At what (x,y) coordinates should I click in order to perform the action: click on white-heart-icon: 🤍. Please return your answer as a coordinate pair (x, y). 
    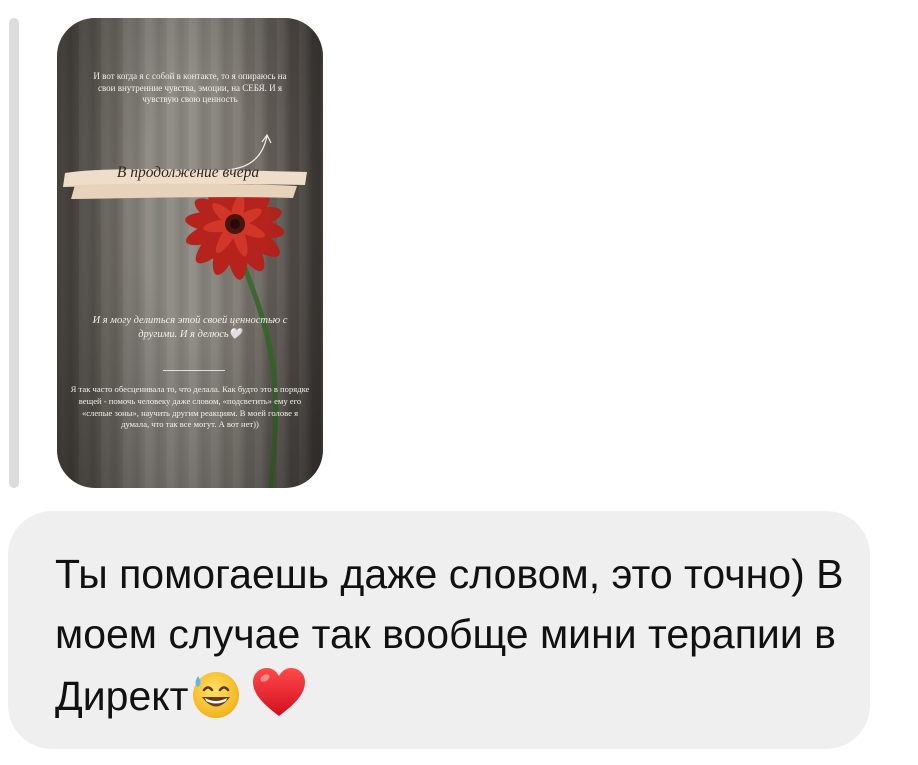
    Looking at the image, I should click on (235, 334).